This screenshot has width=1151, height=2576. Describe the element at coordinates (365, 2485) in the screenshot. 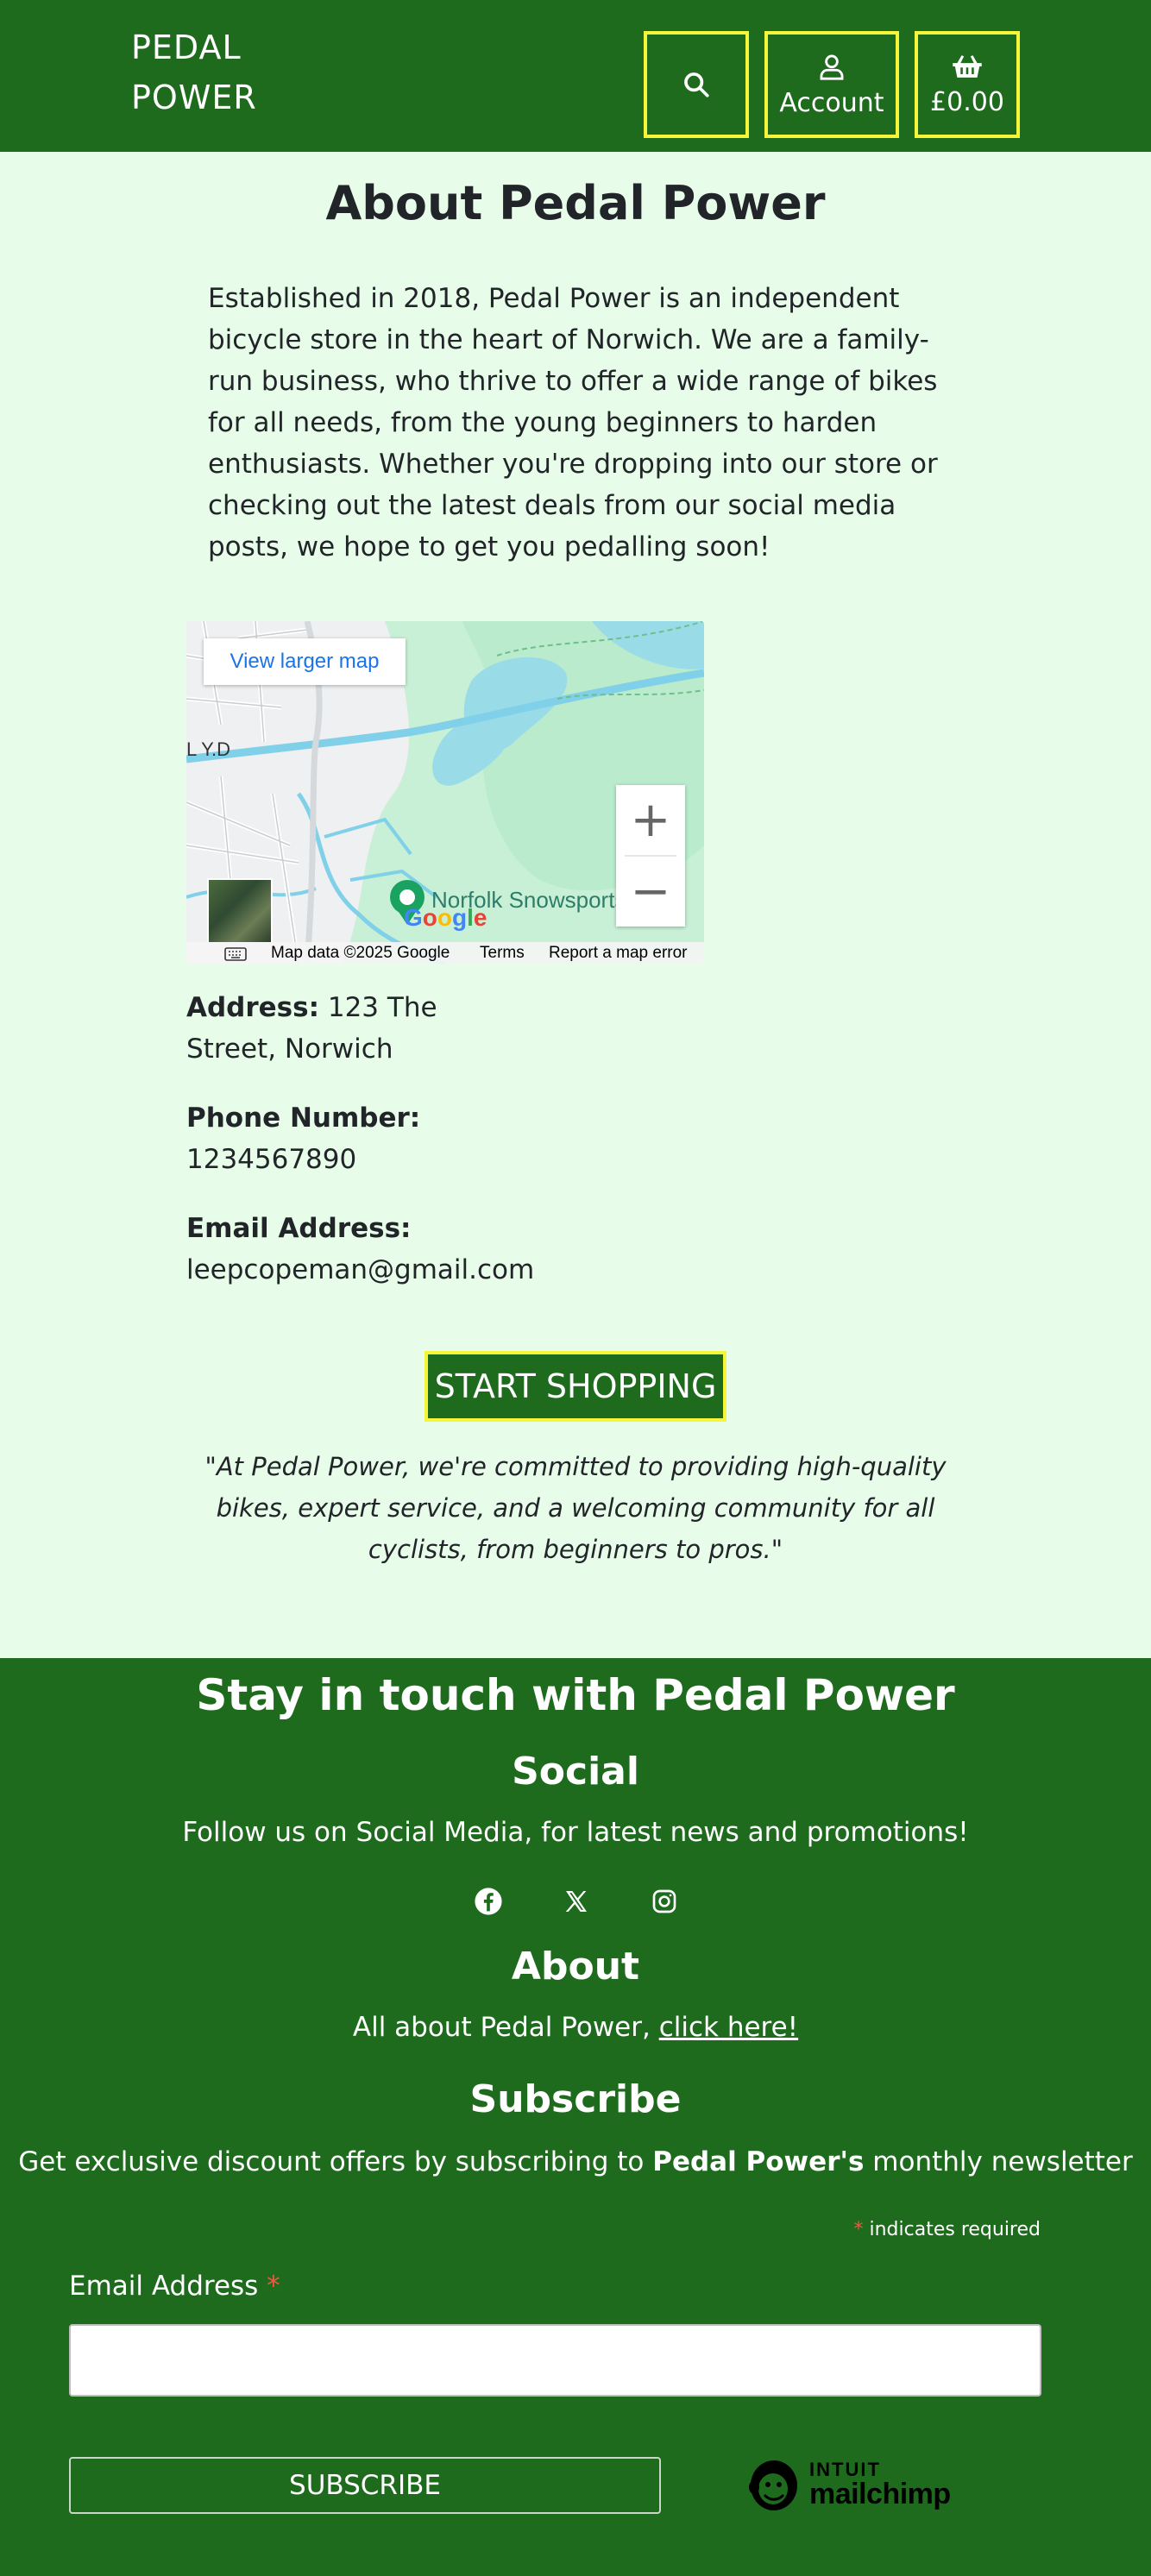

I see `subscribe-button: SUBSCRIBE` at that location.